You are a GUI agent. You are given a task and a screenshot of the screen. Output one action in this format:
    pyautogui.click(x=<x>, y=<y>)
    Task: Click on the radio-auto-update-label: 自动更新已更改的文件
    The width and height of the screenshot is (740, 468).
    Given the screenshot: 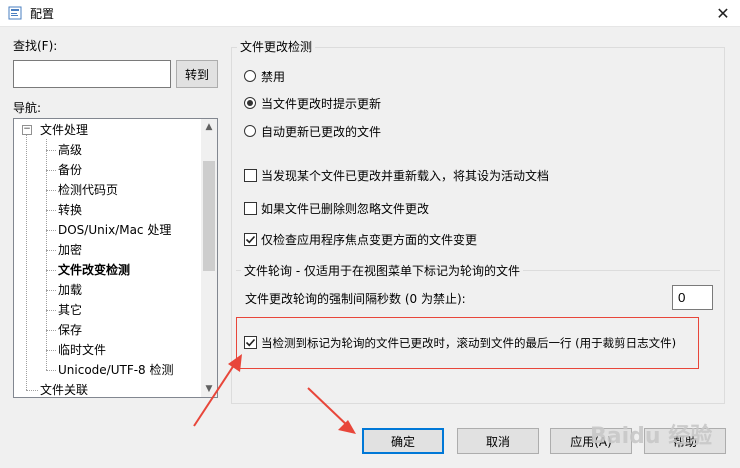 What is the action you would take?
    pyautogui.click(x=321, y=131)
    